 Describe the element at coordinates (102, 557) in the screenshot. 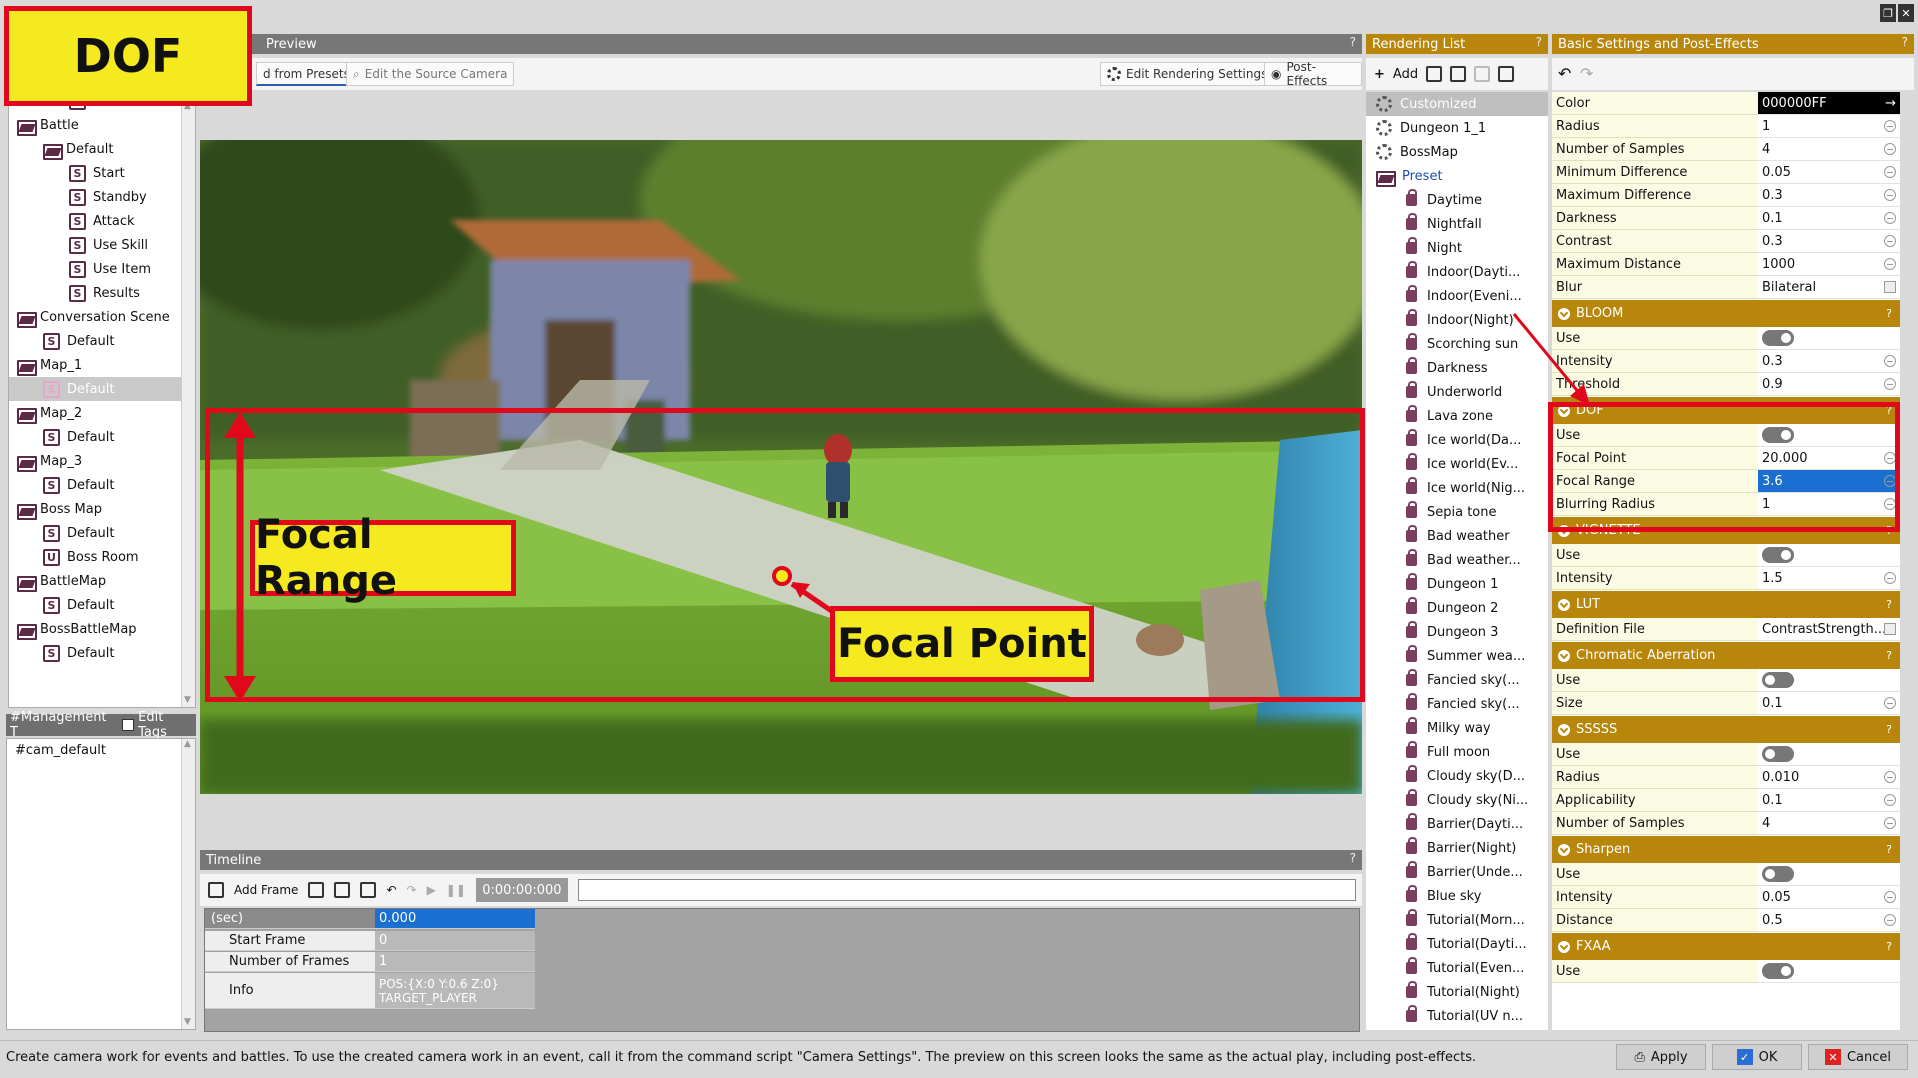

I see `tree-item: U Boss Room` at that location.